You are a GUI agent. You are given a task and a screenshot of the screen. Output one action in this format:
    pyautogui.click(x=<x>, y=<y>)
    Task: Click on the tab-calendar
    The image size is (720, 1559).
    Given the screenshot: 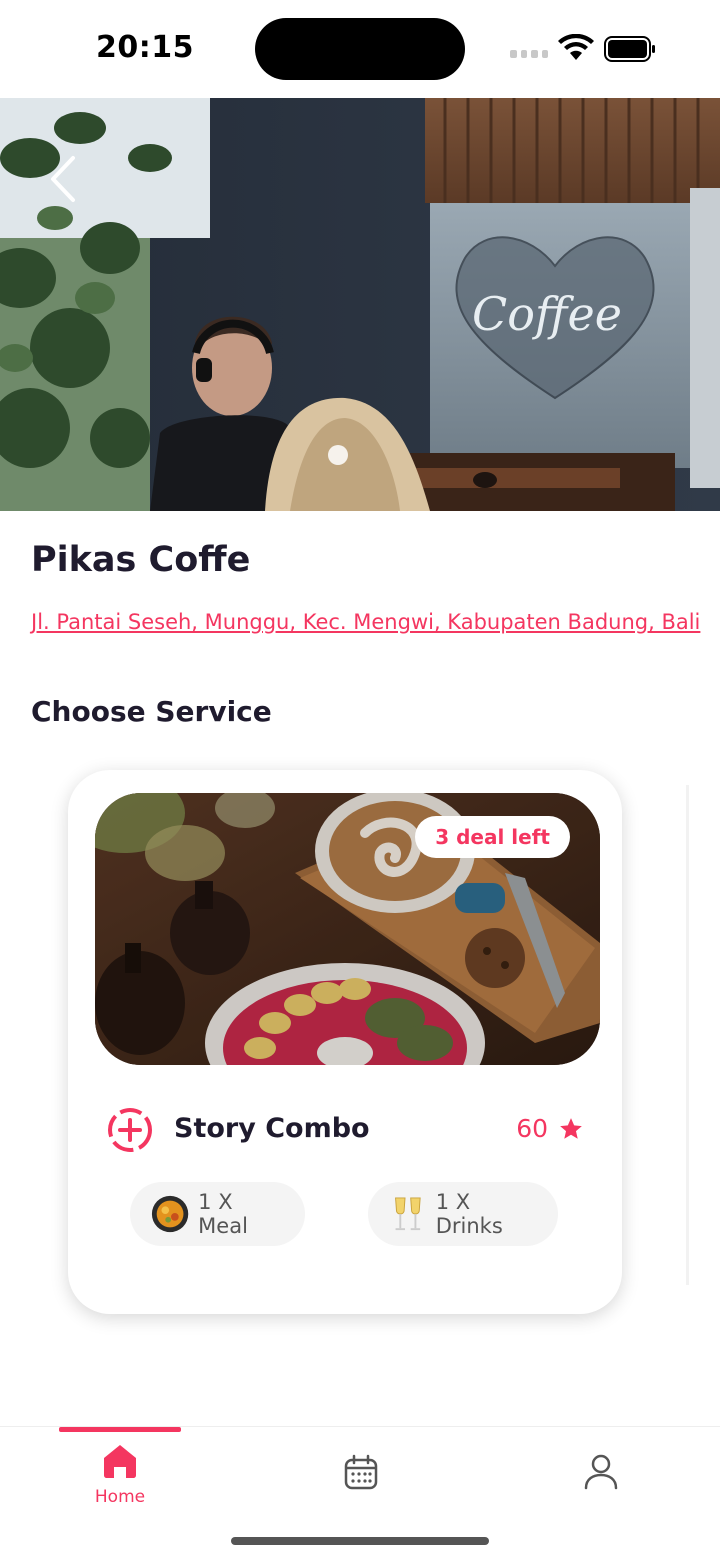 What is the action you would take?
    pyautogui.click(x=361, y=1477)
    